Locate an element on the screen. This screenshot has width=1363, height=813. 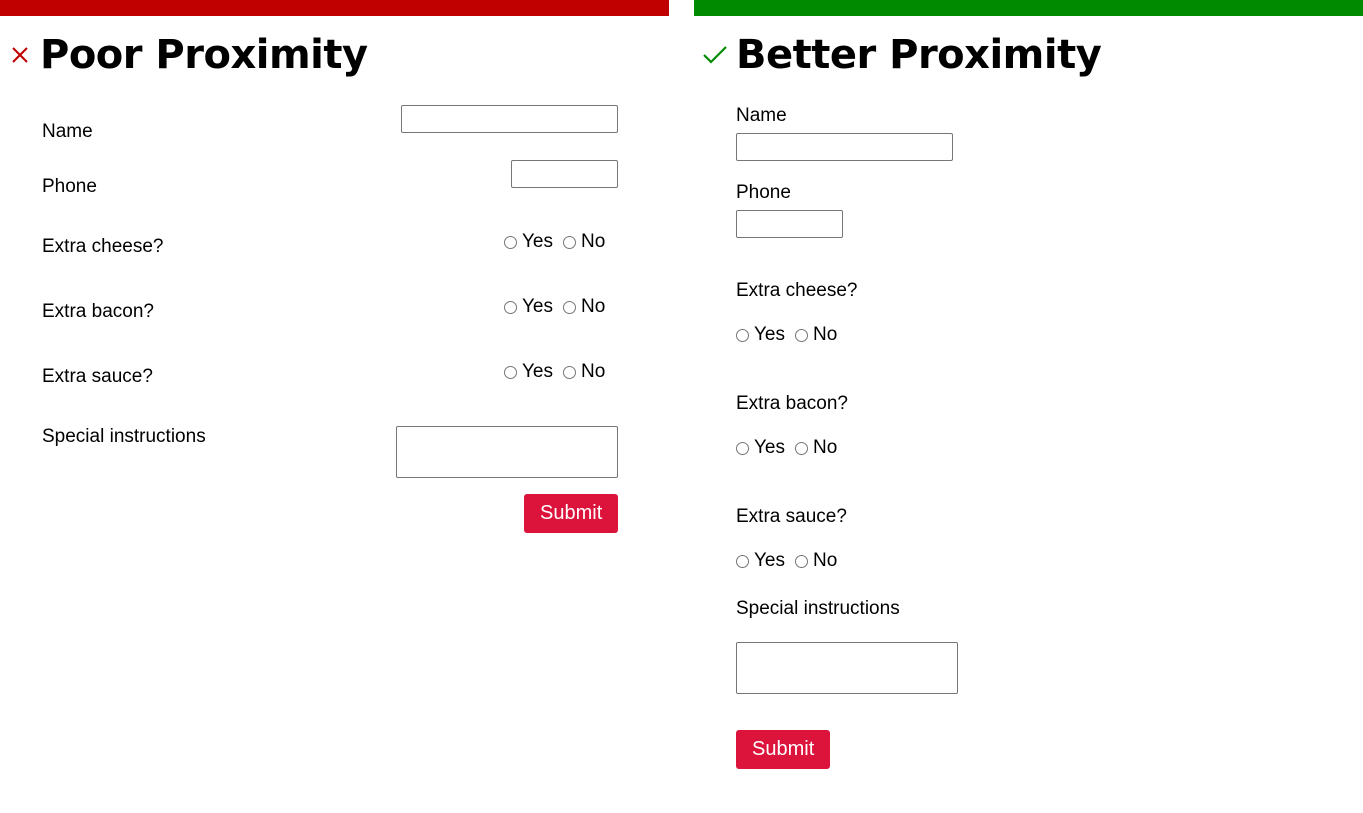
poor-top-bar is located at coordinates (334, 8).